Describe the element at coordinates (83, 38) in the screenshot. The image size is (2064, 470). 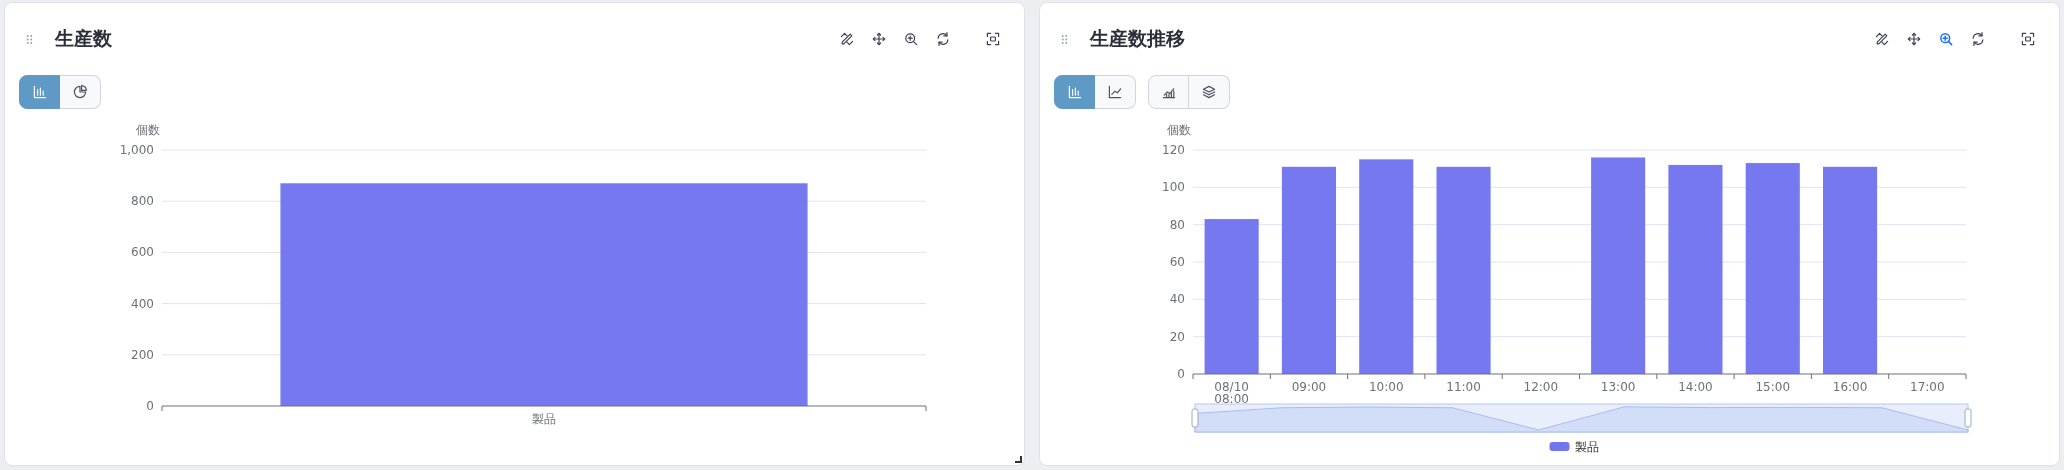
I see `panel-title: 生産数` at that location.